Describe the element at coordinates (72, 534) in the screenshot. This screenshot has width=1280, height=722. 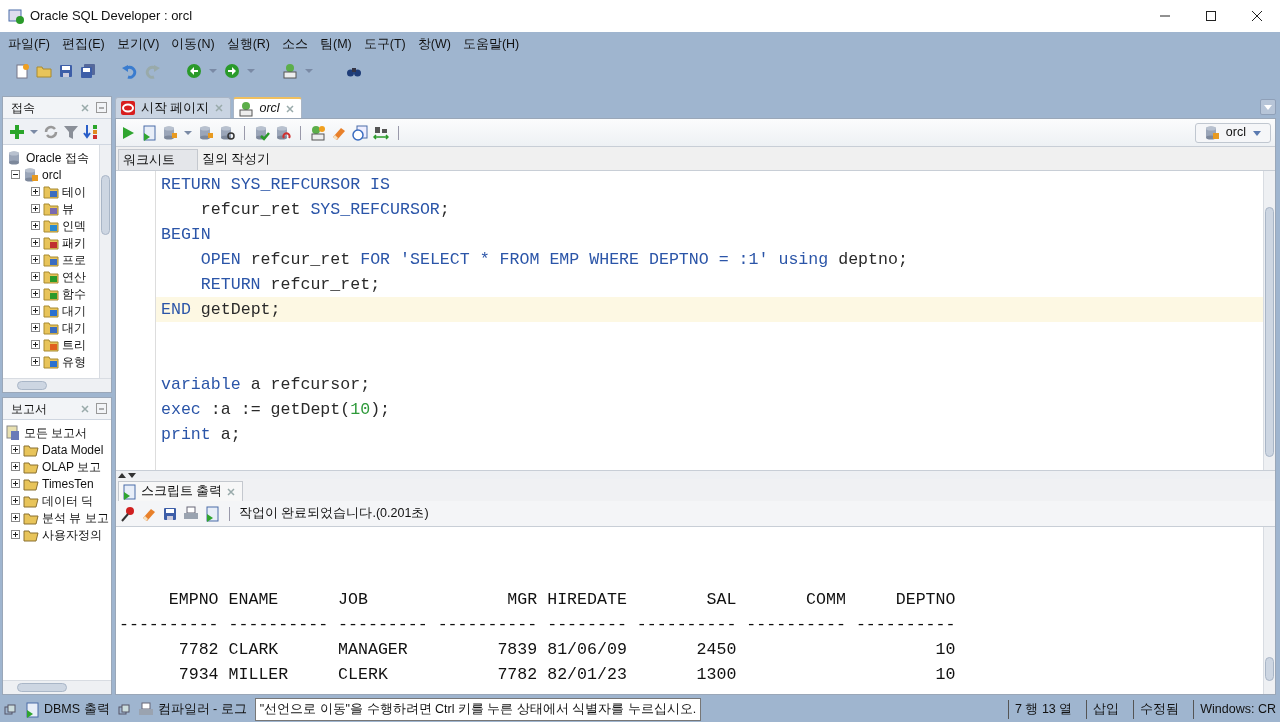
I see `tree-item: 사용자정의` at that location.